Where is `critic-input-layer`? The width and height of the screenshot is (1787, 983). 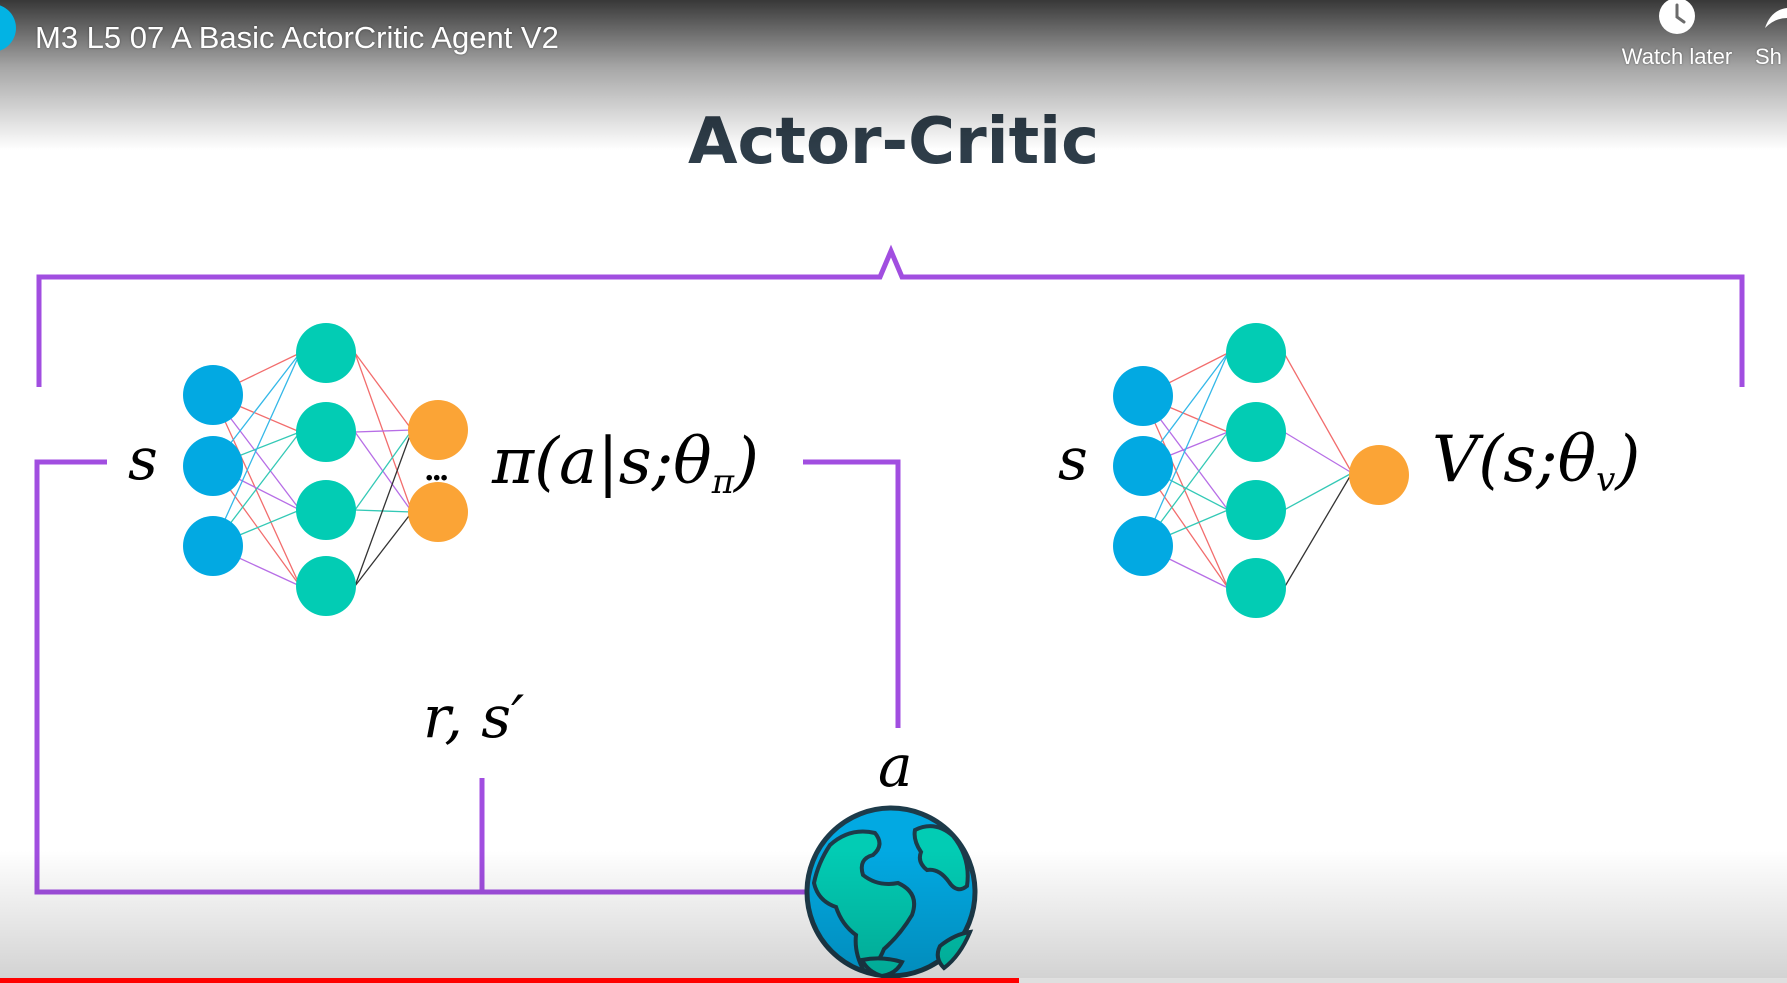 critic-input-layer is located at coordinates (1143, 471).